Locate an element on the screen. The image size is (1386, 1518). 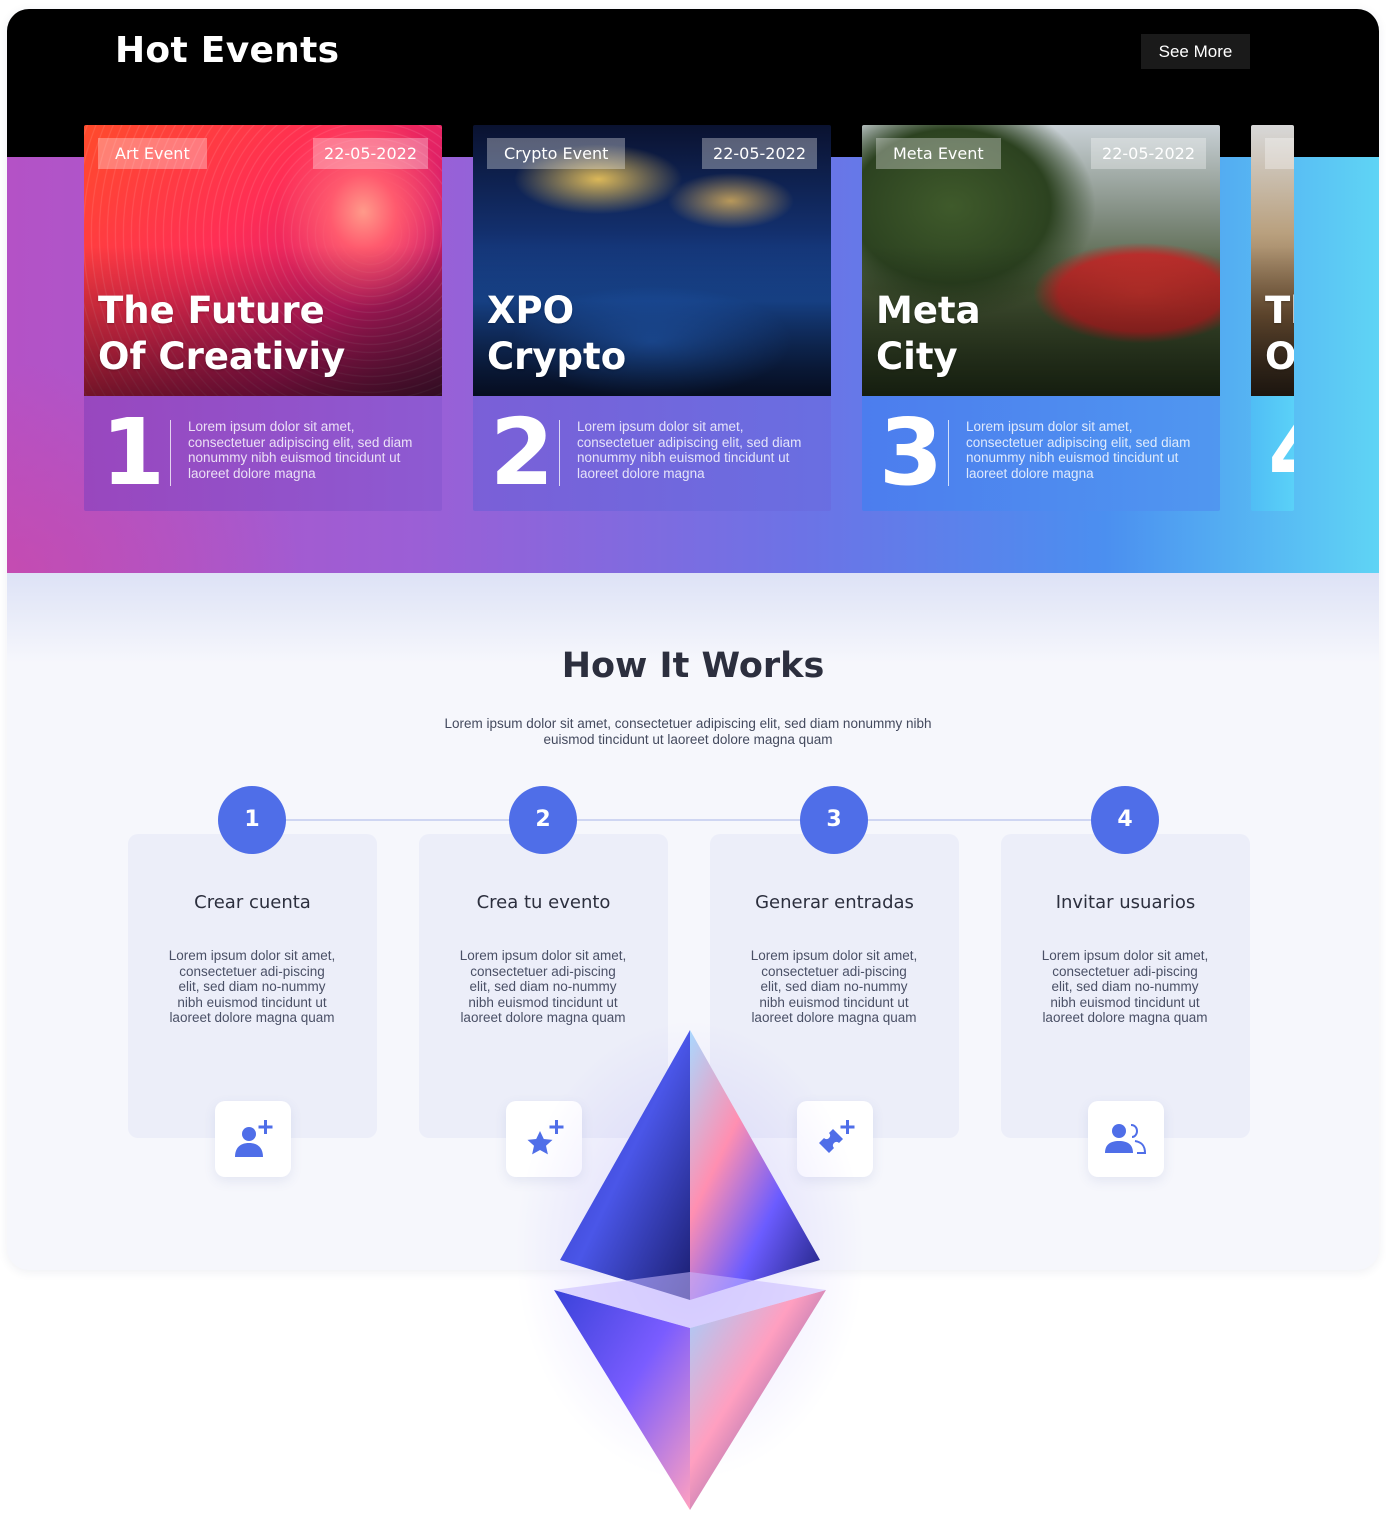
event-title: Meta City is located at coordinates (928, 333).